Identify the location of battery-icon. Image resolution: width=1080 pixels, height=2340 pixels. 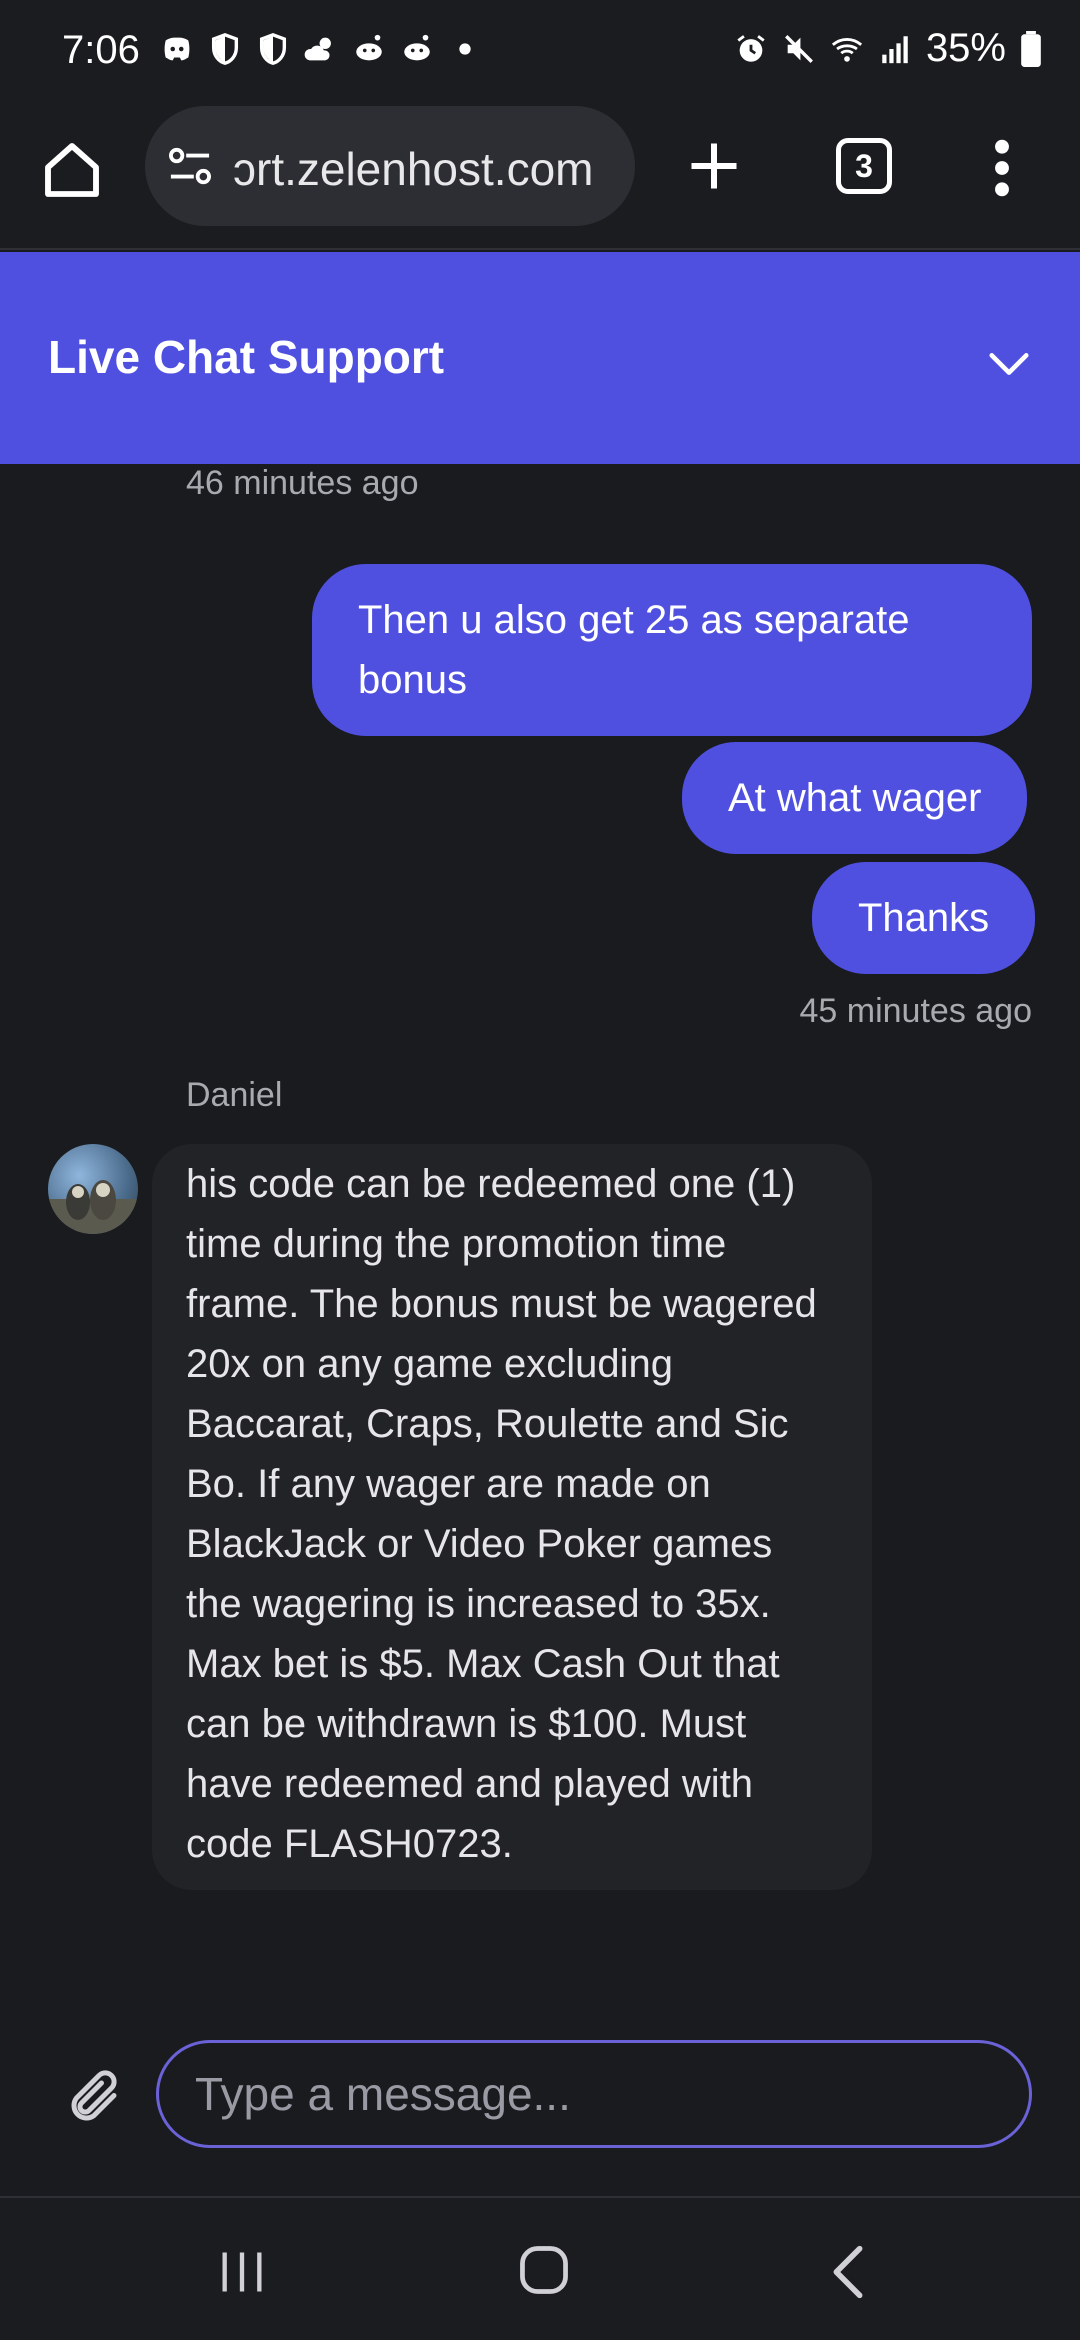
(1031, 48).